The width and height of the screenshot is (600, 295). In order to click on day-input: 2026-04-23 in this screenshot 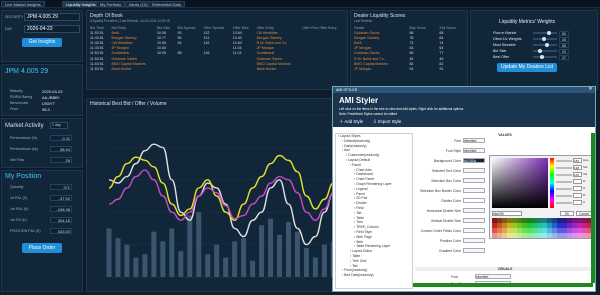, I will do `click(52, 29)`.